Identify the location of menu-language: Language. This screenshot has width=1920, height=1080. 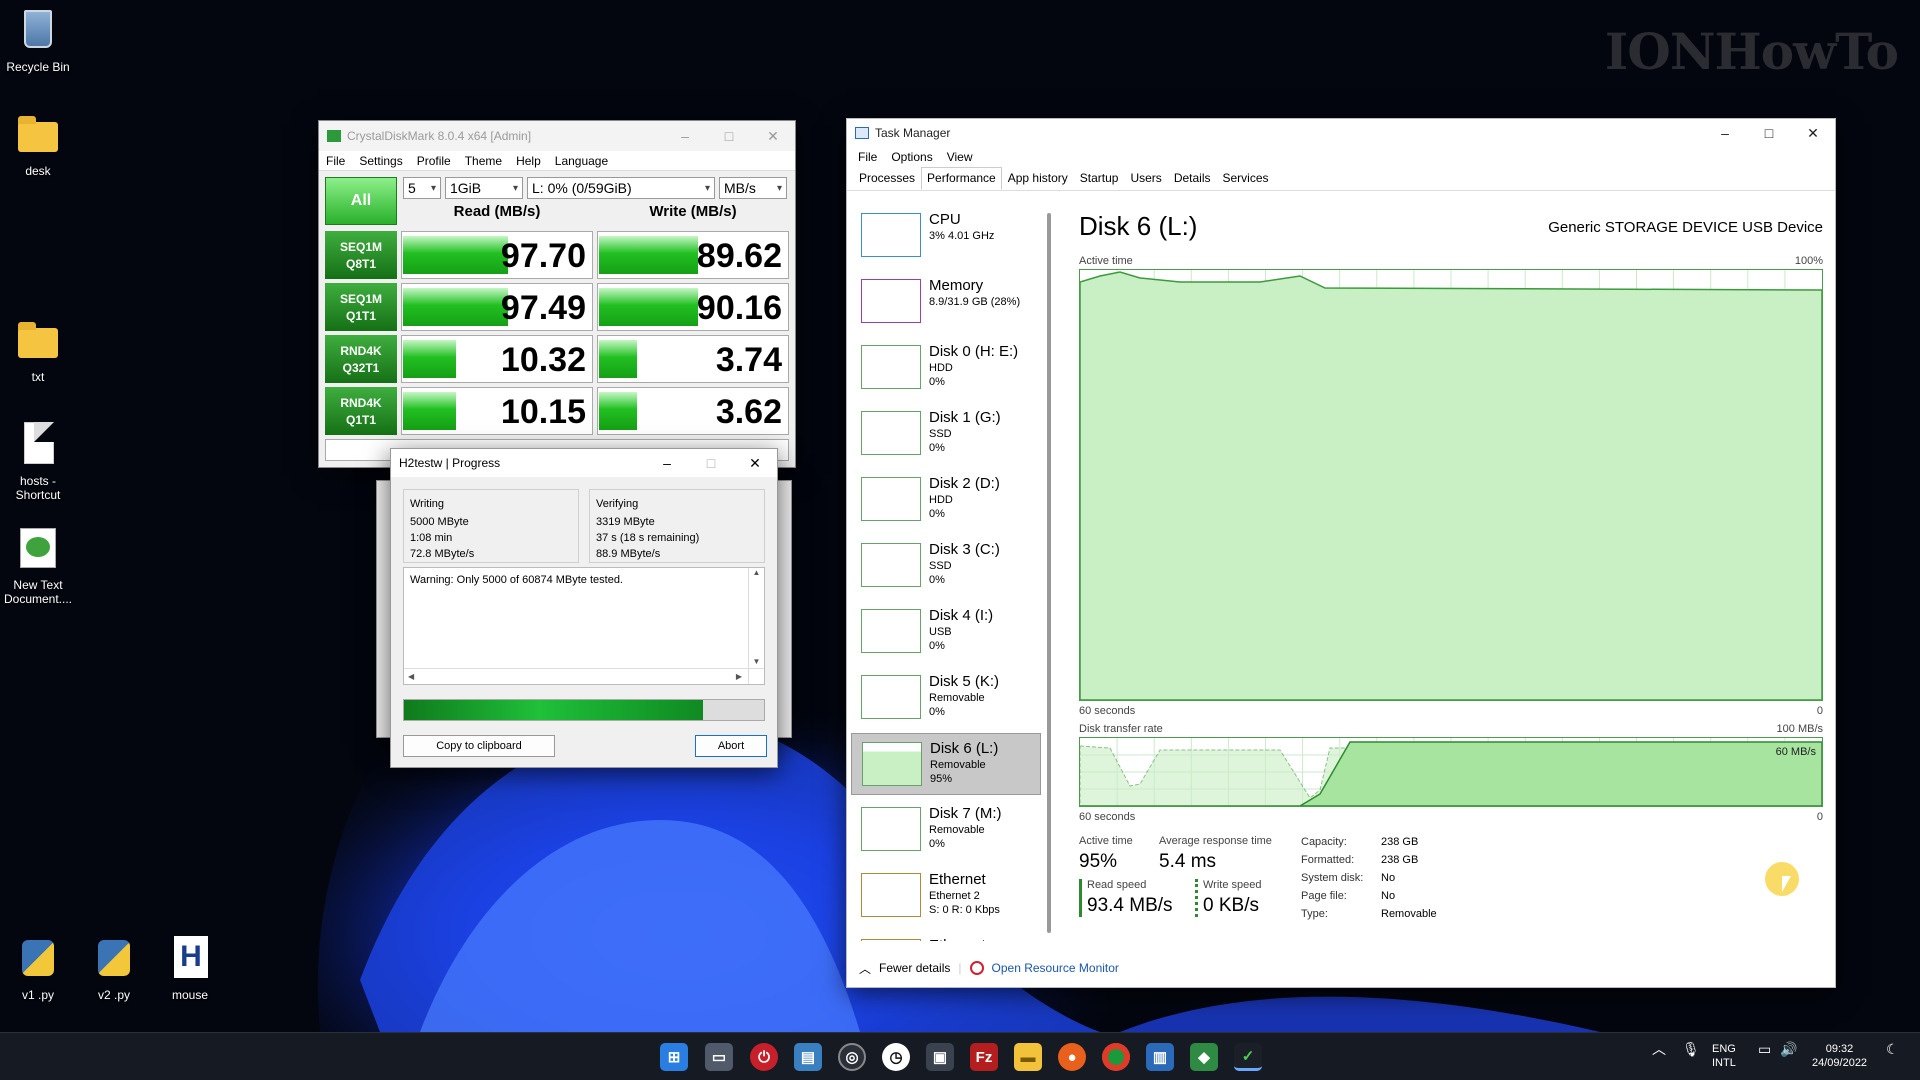
(581, 161).